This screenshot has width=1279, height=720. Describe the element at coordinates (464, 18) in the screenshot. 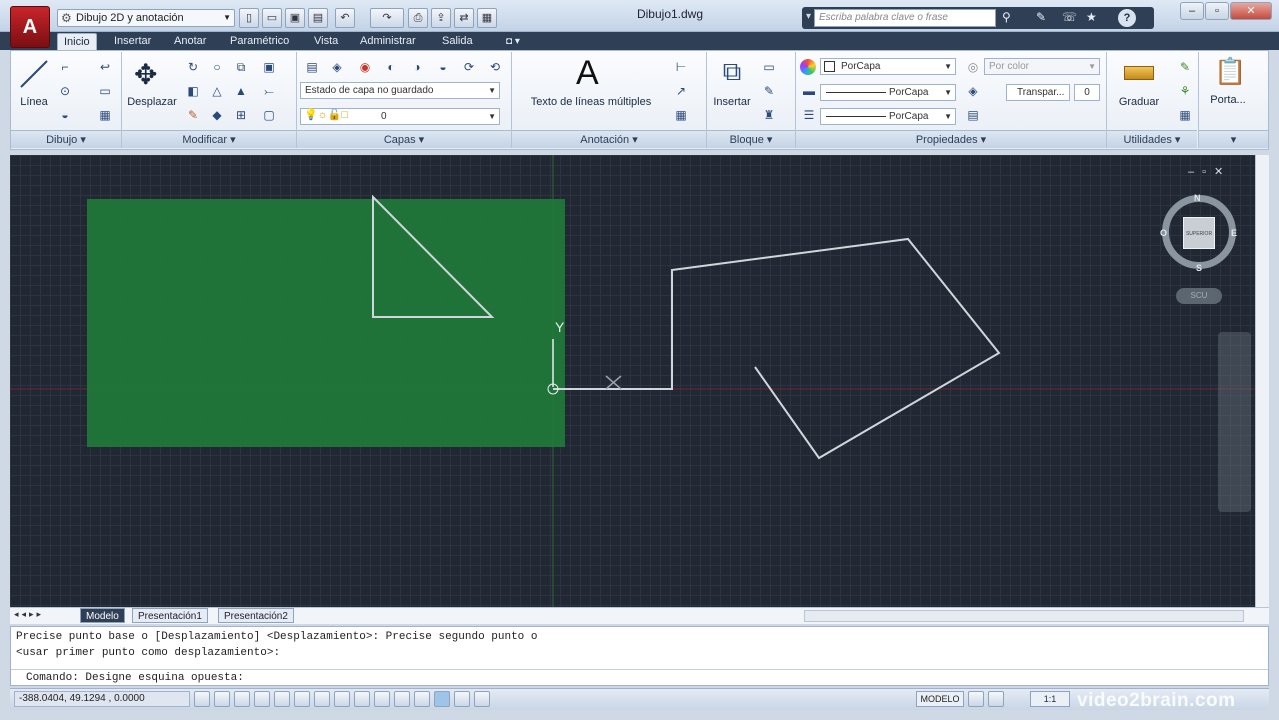

I see `share-icon: ⇄` at that location.